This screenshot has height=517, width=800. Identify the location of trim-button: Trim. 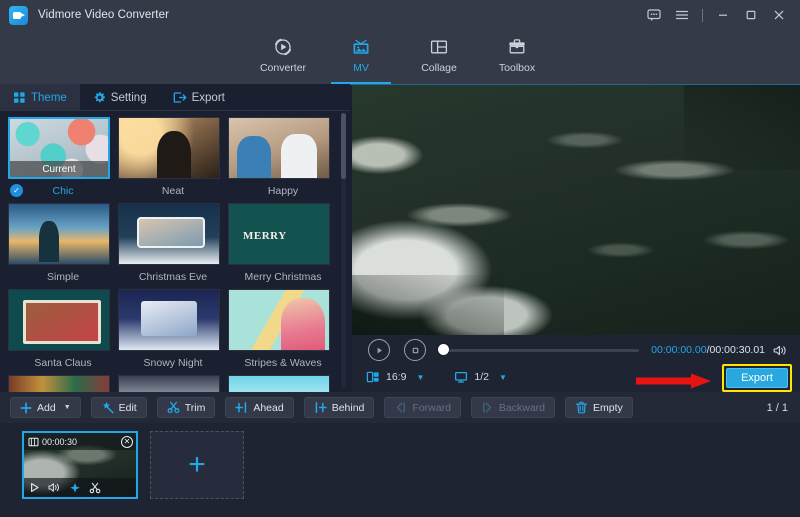
(186, 407).